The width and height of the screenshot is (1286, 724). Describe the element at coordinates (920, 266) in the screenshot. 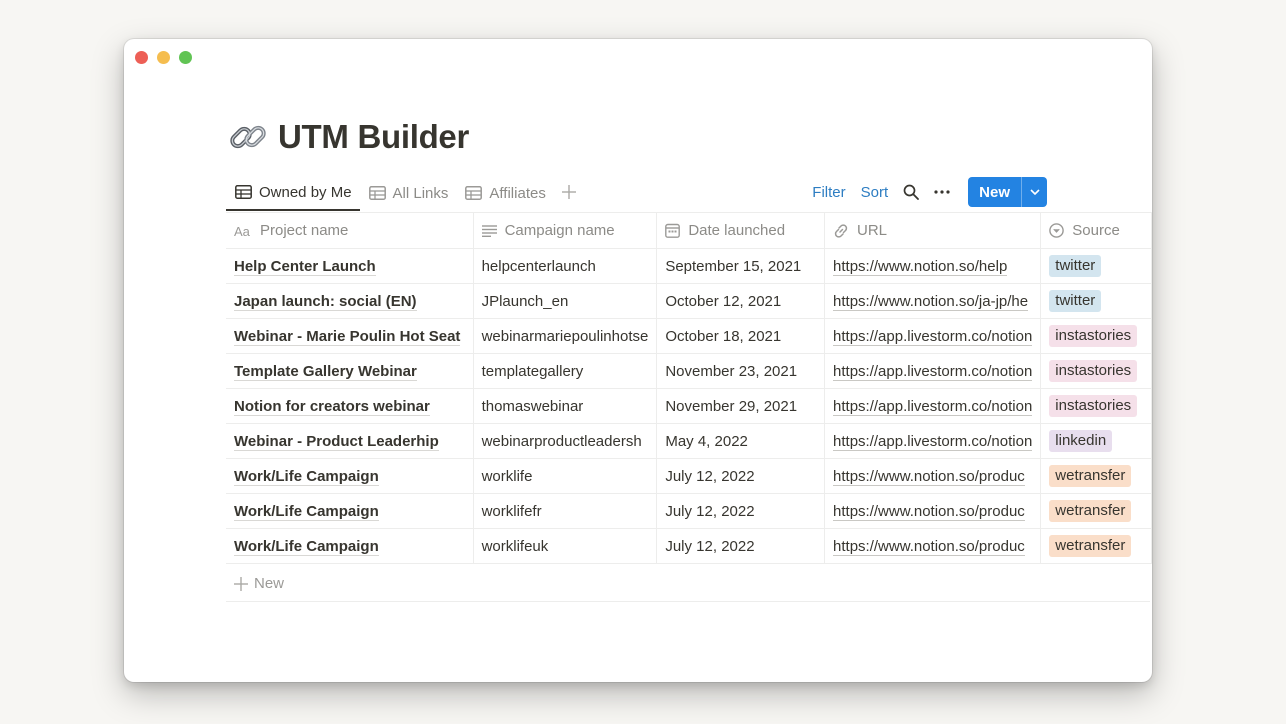

I see `url-link: https://www.notion.so/help` at that location.